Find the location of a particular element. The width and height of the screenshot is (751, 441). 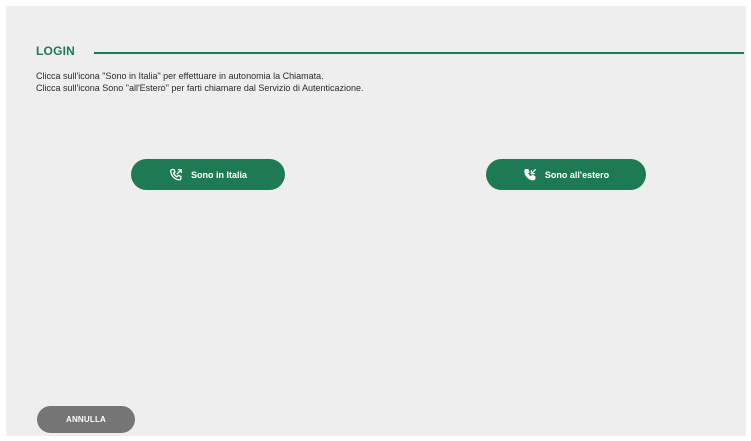

login-header: LOGIN is located at coordinates (390, 53).